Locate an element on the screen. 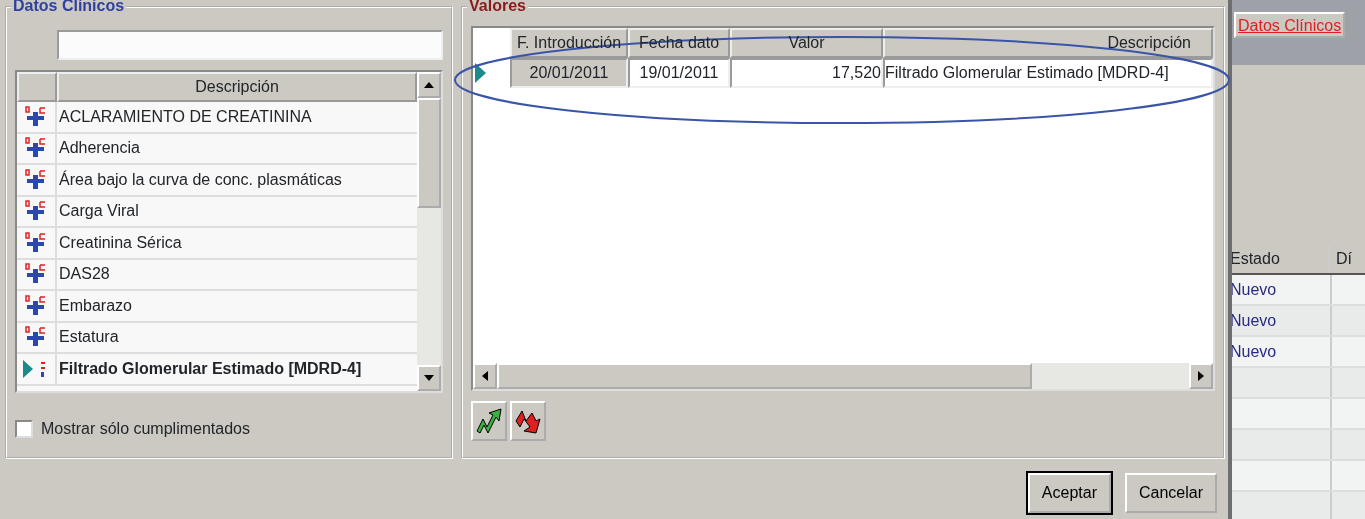 The image size is (1365, 519). checkbox is located at coordinates (24, 429).